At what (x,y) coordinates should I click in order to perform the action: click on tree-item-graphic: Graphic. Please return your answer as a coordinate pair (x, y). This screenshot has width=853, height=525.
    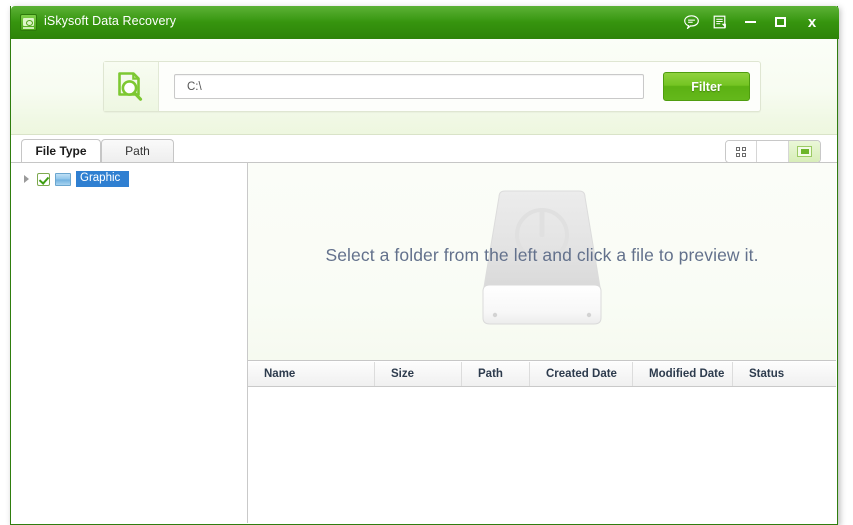
    Looking at the image, I should click on (74, 179).